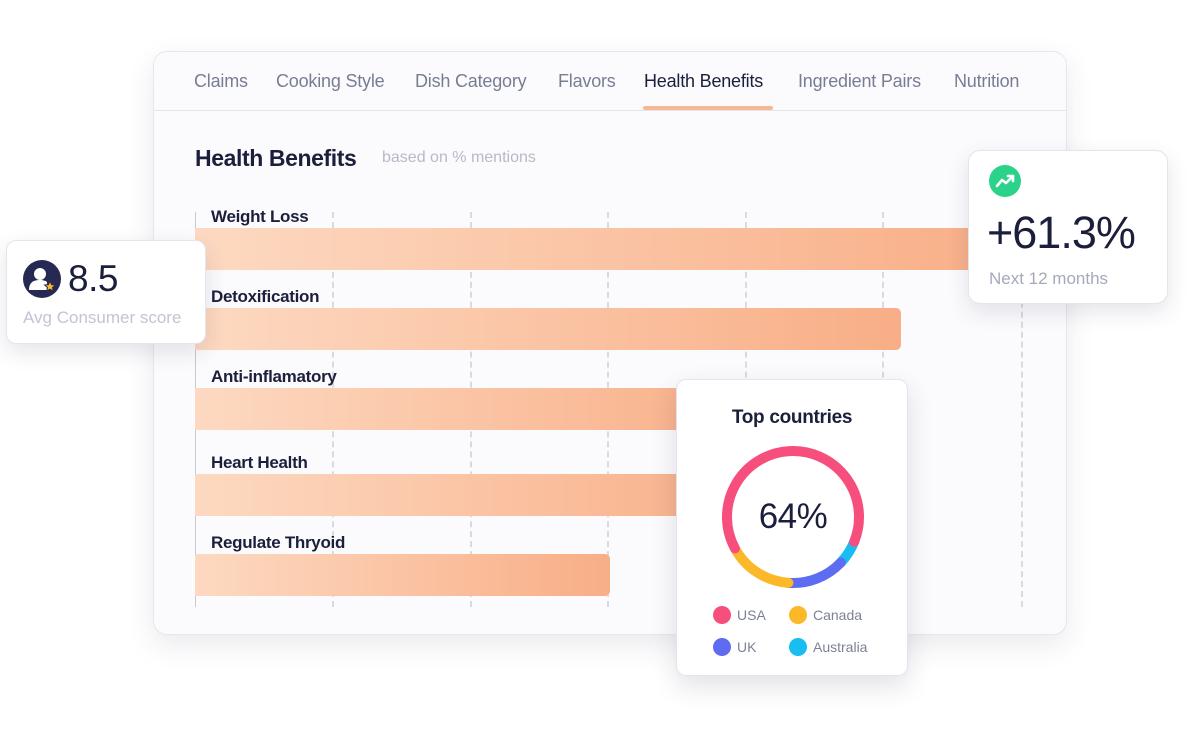  I want to click on tab-flavors: Flavors, so click(587, 81).